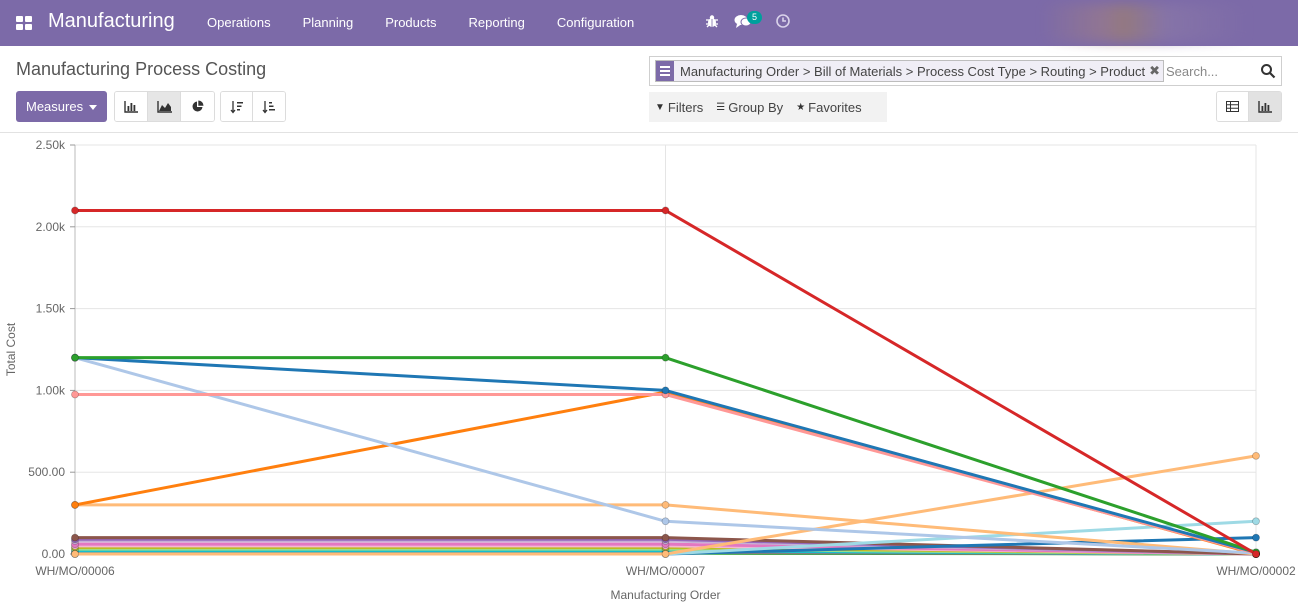 Image resolution: width=1298 pixels, height=607 pixels. Describe the element at coordinates (783, 22) in the screenshot. I see `clock-icon` at that location.